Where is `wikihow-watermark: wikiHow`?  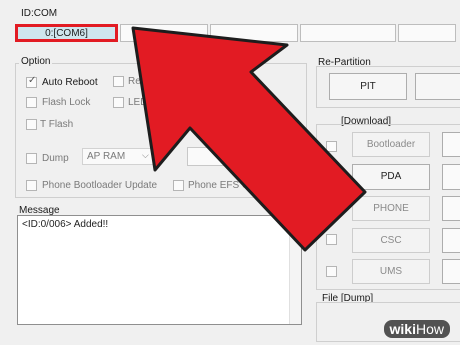
wikihow-watermark: wikiHow is located at coordinates (416, 329).